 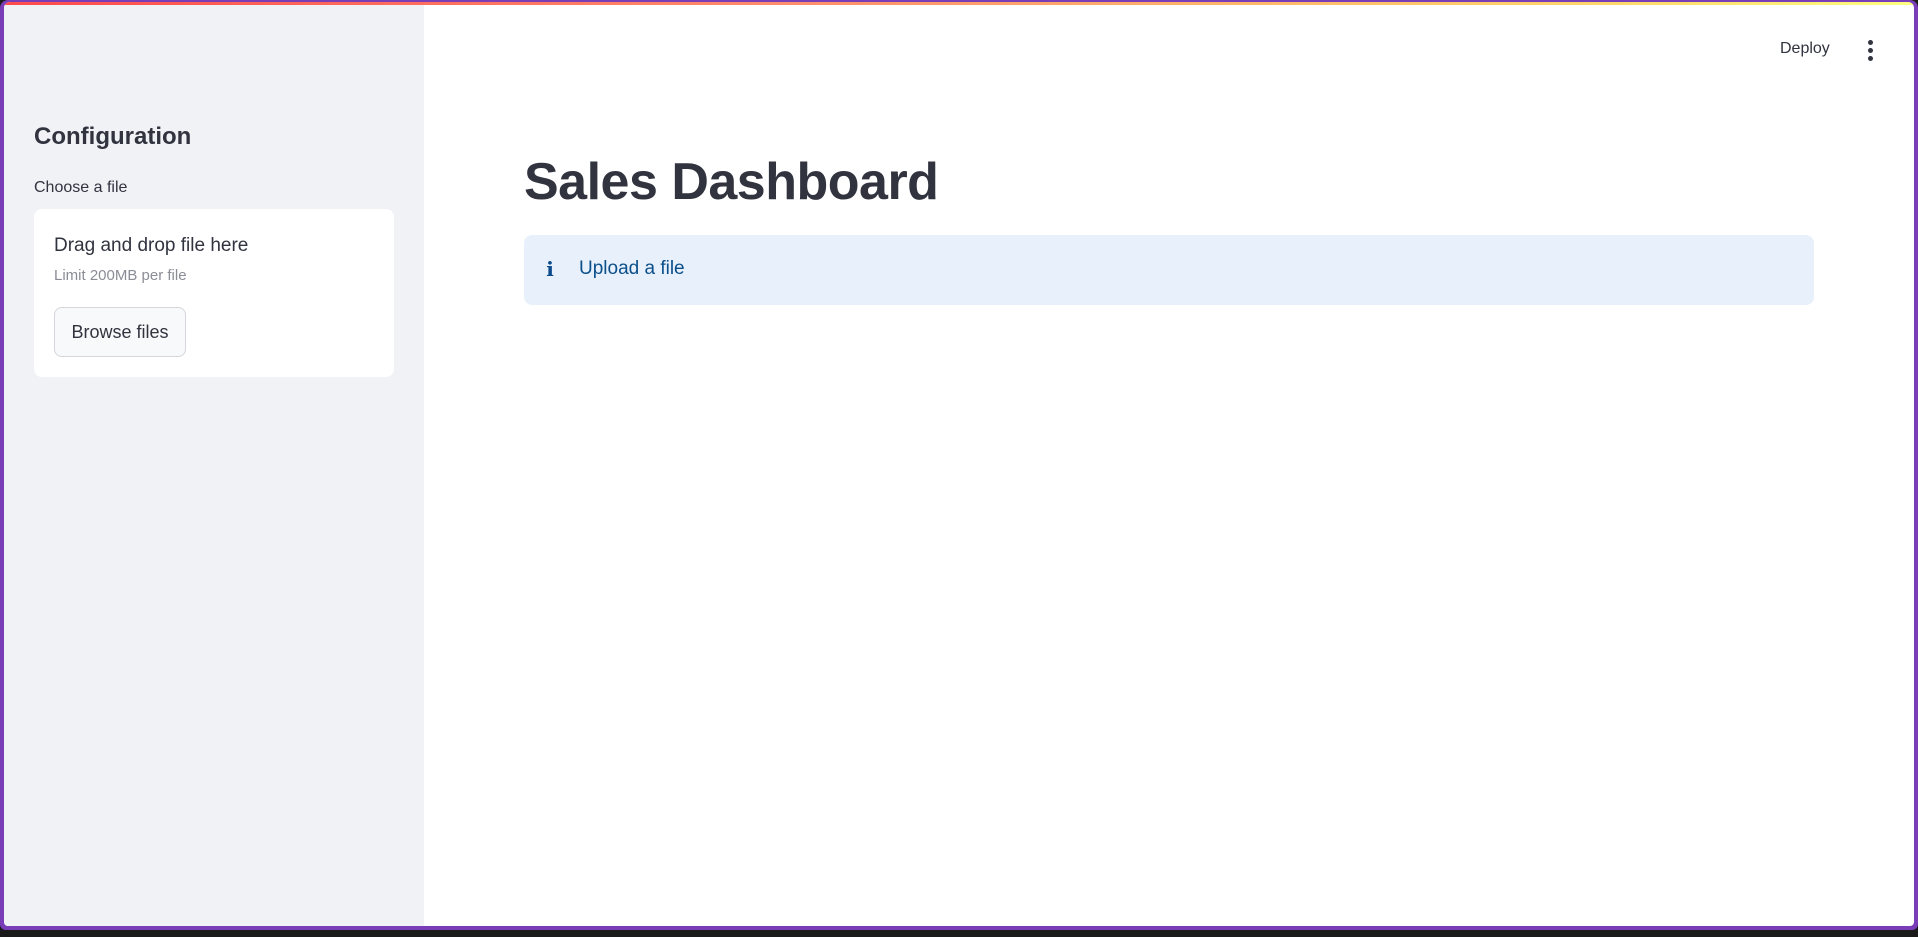 What do you see at coordinates (120, 275) in the screenshot?
I see `dropzone-limit-text: Limit 200MB per file` at bounding box center [120, 275].